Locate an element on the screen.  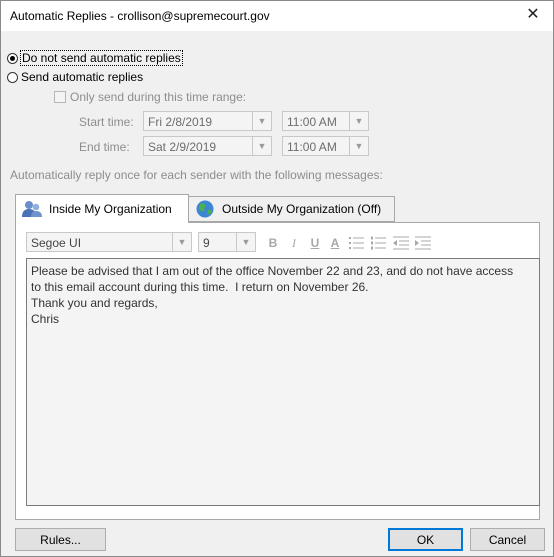
end-time-combo: 11:00 AM ▼ is located at coordinates (325, 146).